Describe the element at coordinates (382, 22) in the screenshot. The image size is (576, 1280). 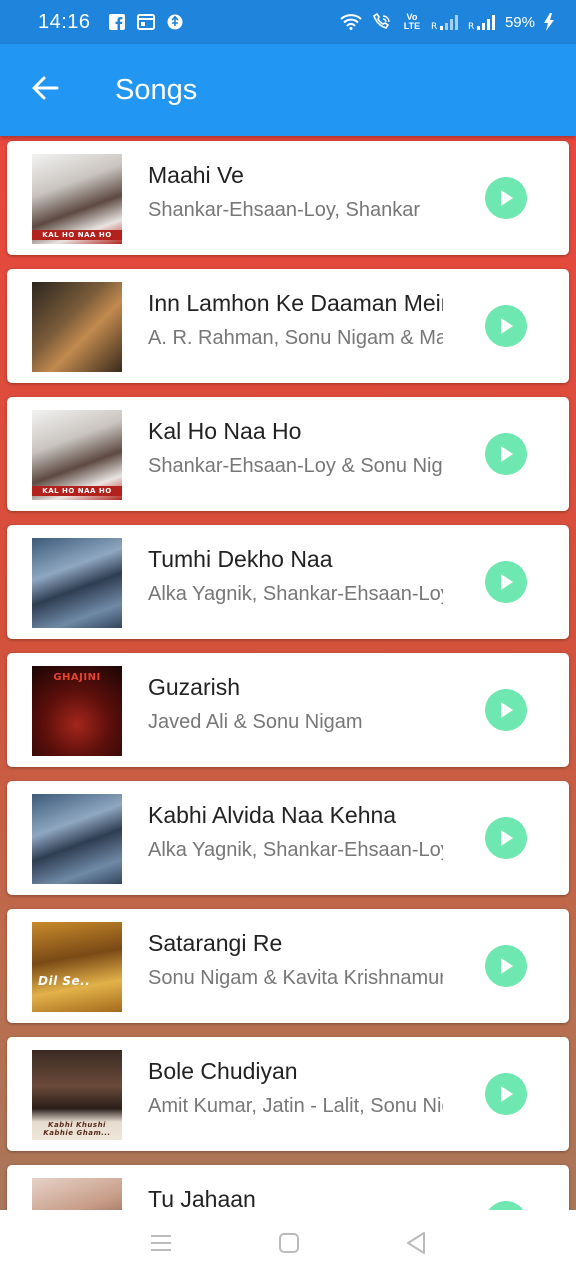
I see `wifi-calling-icon` at that location.